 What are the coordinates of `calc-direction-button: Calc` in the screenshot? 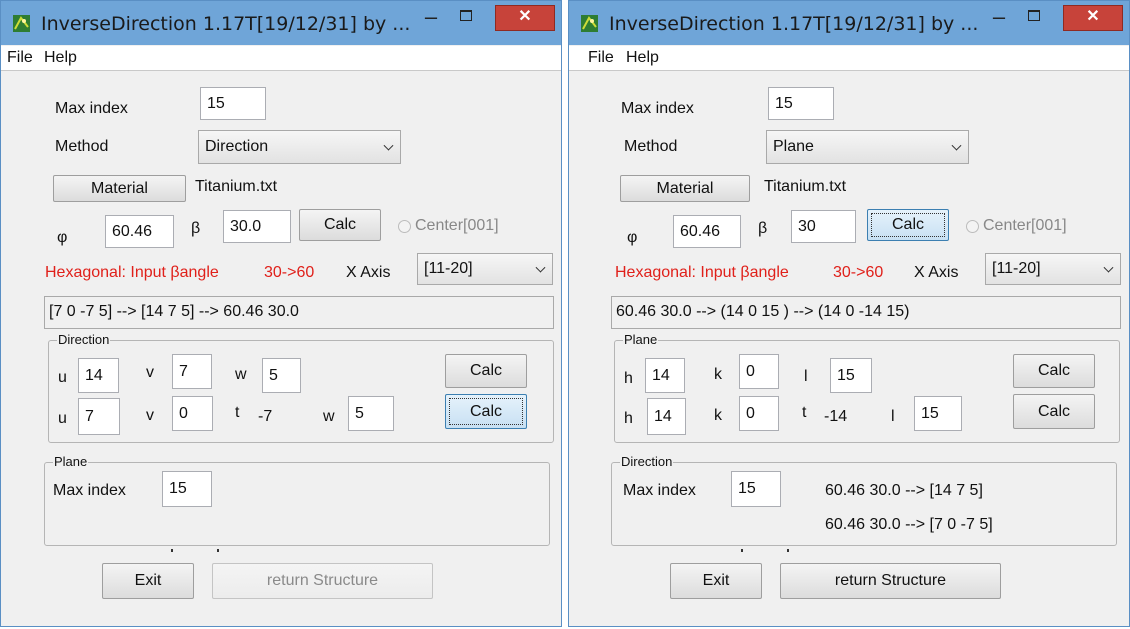 It's located at (486, 371).